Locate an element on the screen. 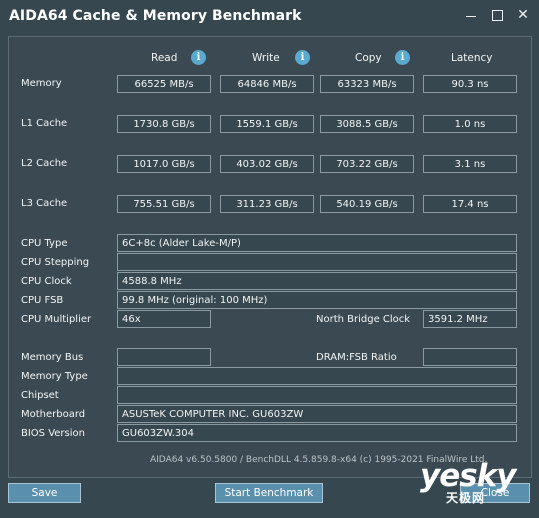 This screenshot has height=518, width=539. save-button: Save is located at coordinates (44, 493).